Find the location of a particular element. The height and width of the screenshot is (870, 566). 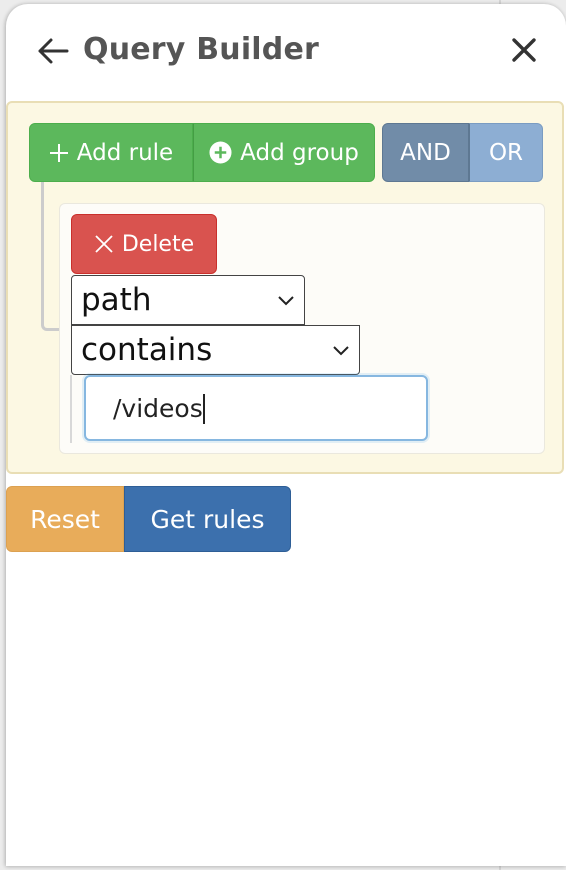

text-cursor is located at coordinates (204, 409).